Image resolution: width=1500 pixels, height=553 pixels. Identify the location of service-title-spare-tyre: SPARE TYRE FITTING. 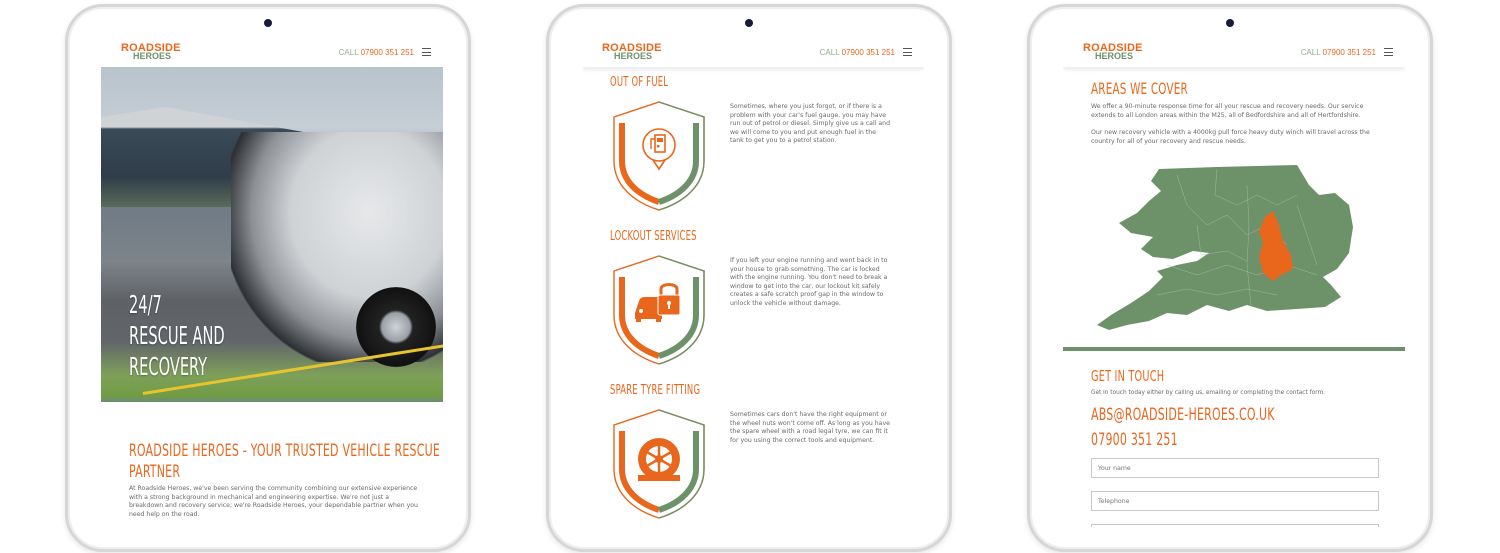
(655, 390).